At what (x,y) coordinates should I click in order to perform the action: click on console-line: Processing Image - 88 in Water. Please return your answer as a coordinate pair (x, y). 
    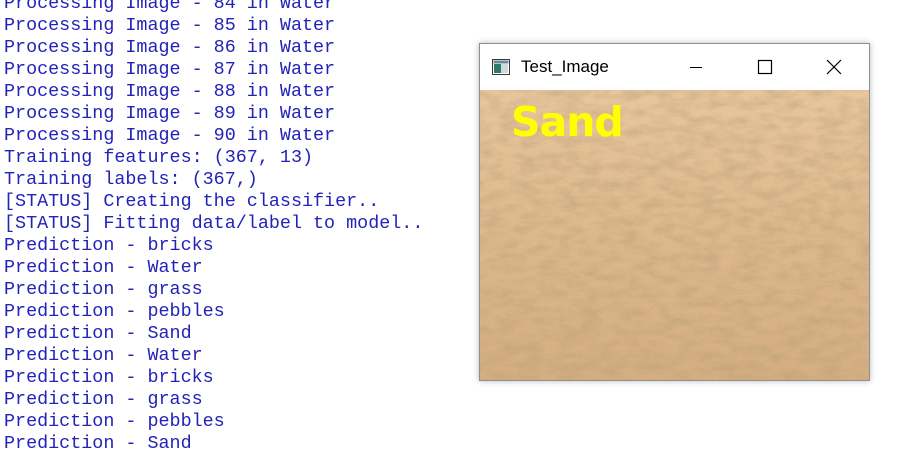
    Looking at the image, I should click on (170, 91).